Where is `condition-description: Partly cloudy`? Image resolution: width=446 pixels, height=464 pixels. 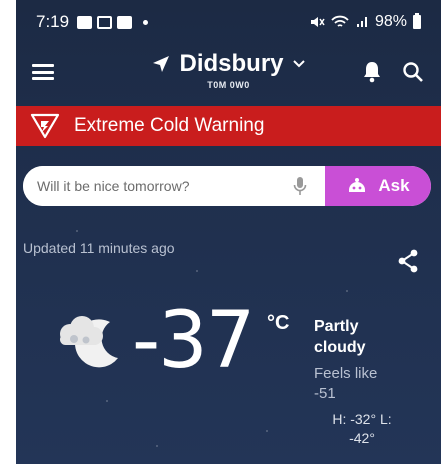 condition-description: Partly cloudy is located at coordinates (340, 337).